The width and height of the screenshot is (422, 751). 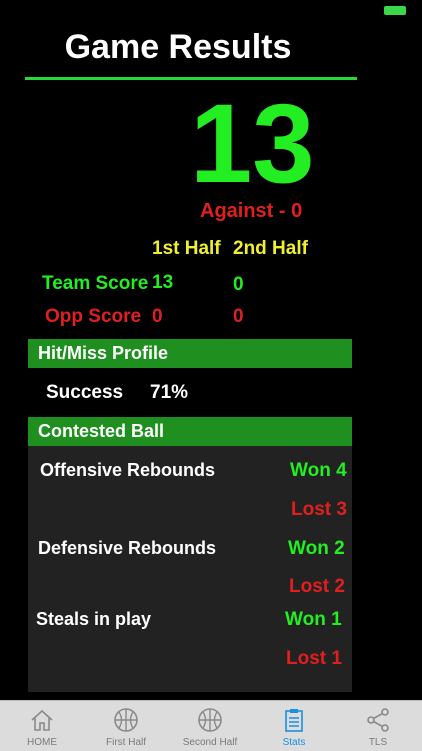 What do you see at coordinates (178, 47) in the screenshot?
I see `page-title: Game Results` at bounding box center [178, 47].